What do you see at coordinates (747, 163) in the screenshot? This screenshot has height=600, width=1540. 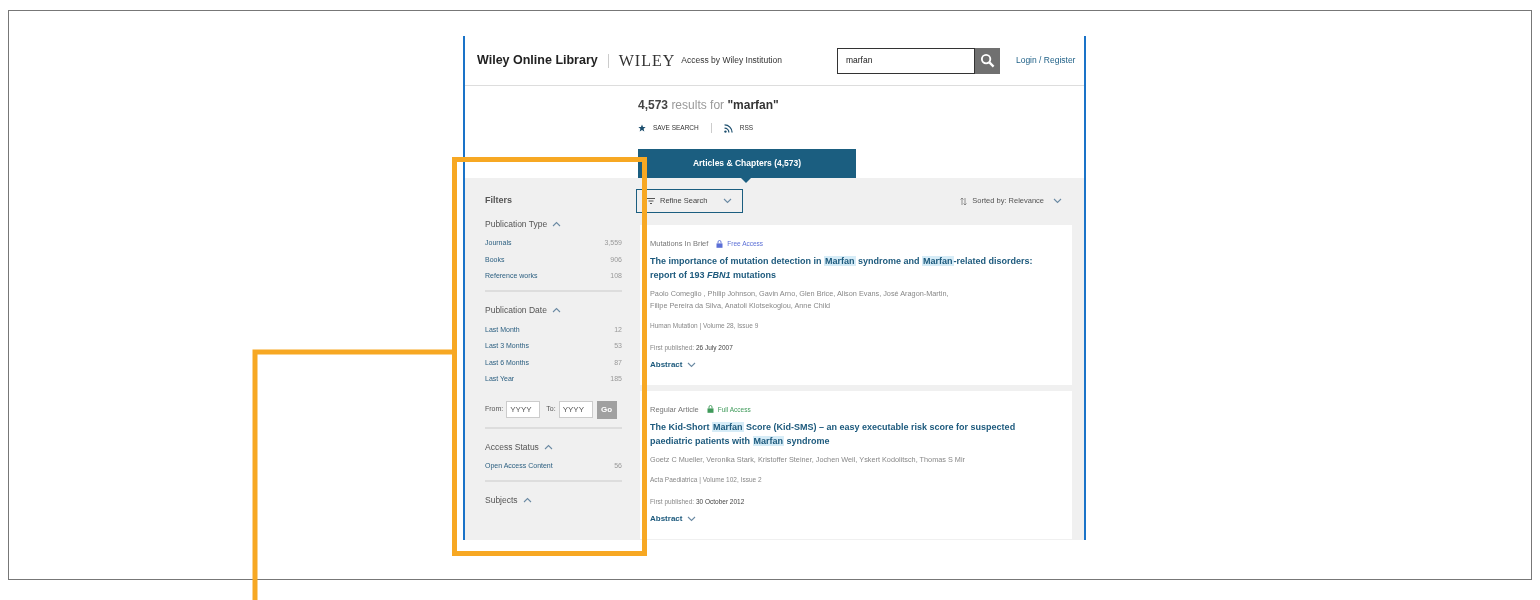 I see `results-tab: Articles & Chapters (4,573)` at bounding box center [747, 163].